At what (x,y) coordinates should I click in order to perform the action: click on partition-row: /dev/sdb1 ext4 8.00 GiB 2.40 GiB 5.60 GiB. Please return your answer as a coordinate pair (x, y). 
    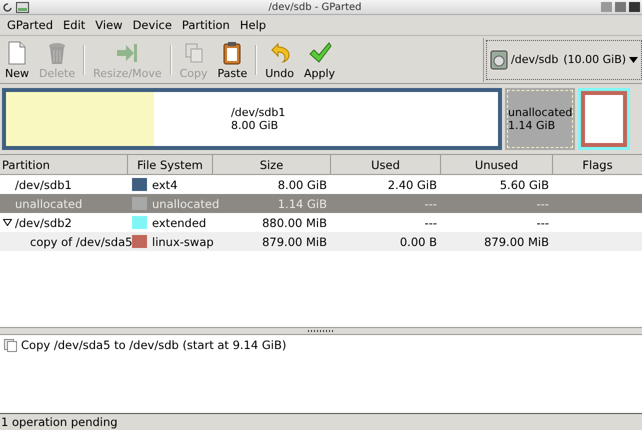
    Looking at the image, I should click on (321, 184).